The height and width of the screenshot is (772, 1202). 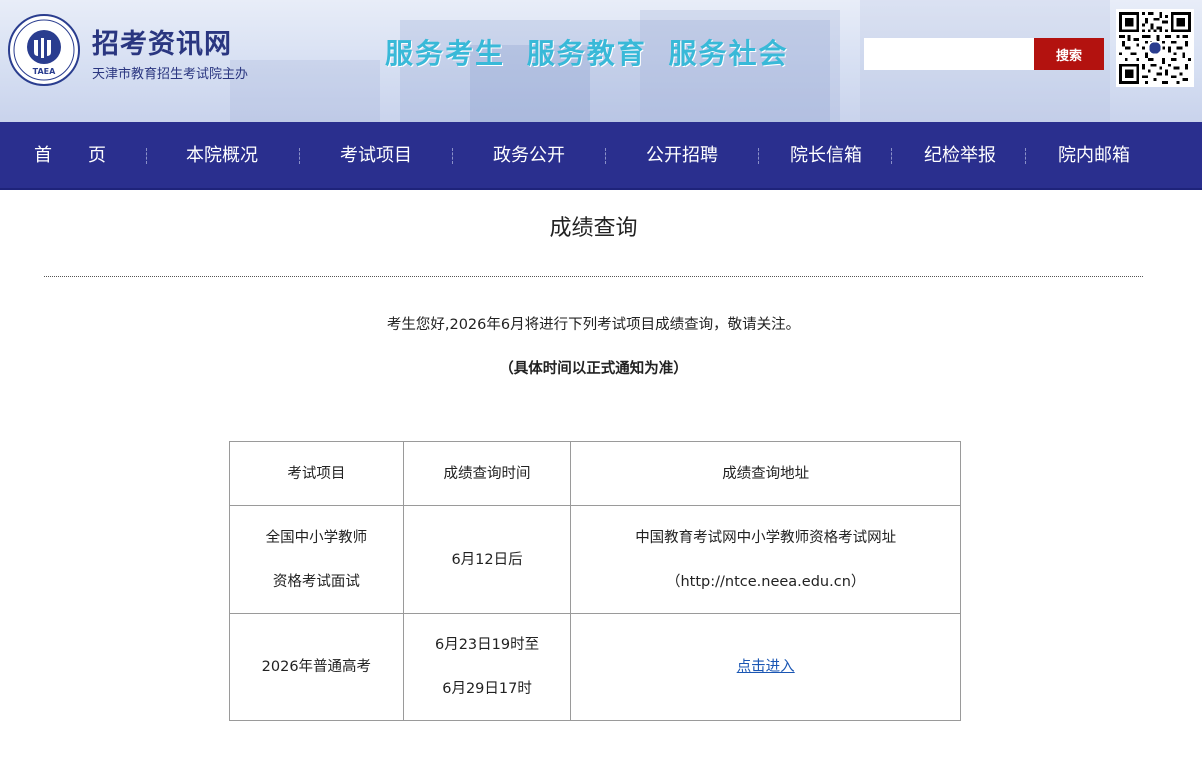 I want to click on title-divider, so click(x=593, y=276).